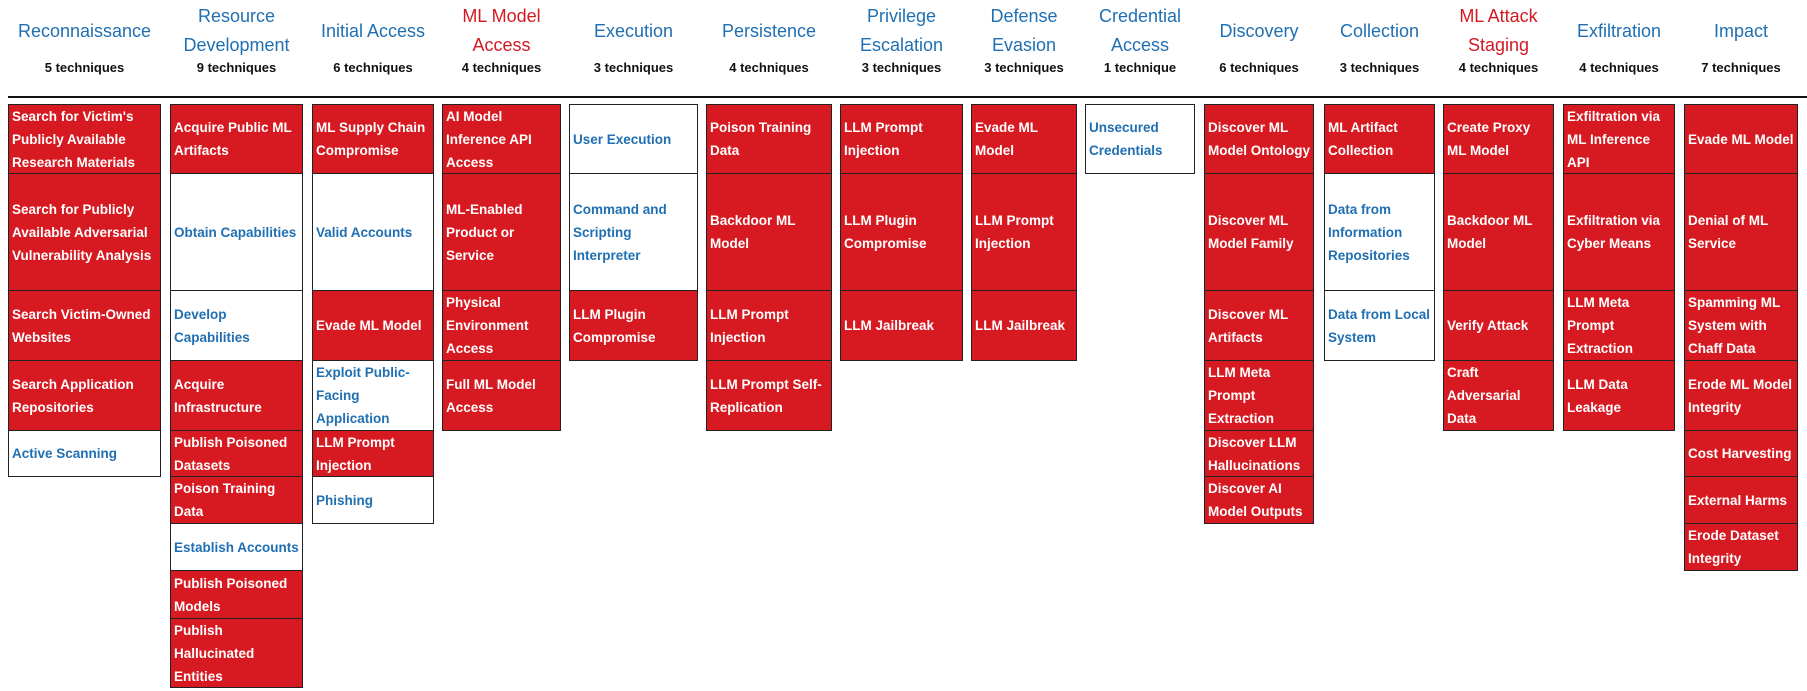 This screenshot has width=1807, height=691. I want to click on technique-cell: Phishing, so click(373, 500).